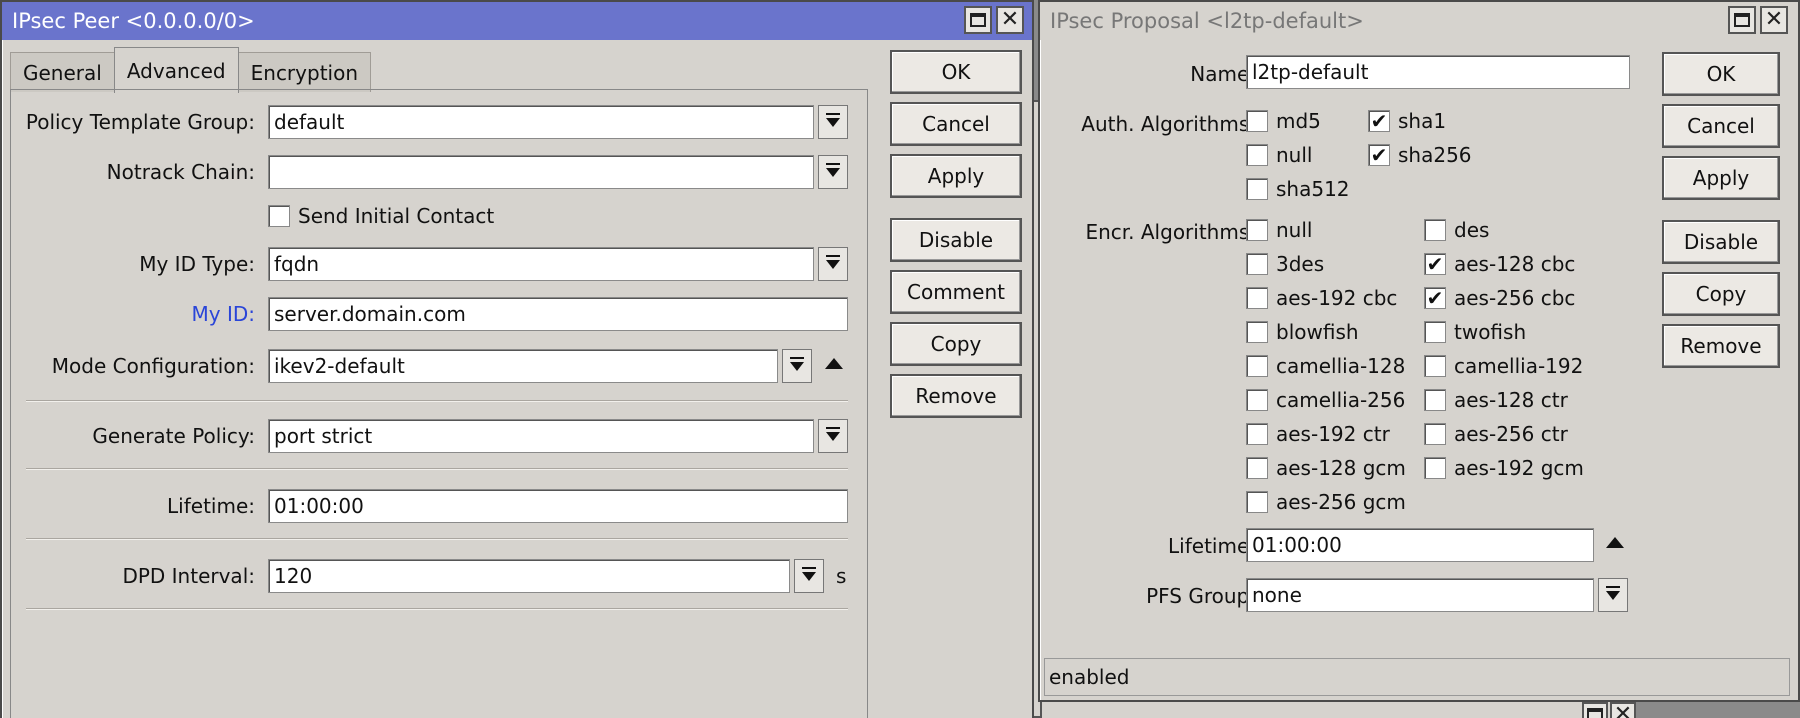  What do you see at coordinates (529, 576) in the screenshot?
I see `dpd-interval-field: 120` at bounding box center [529, 576].